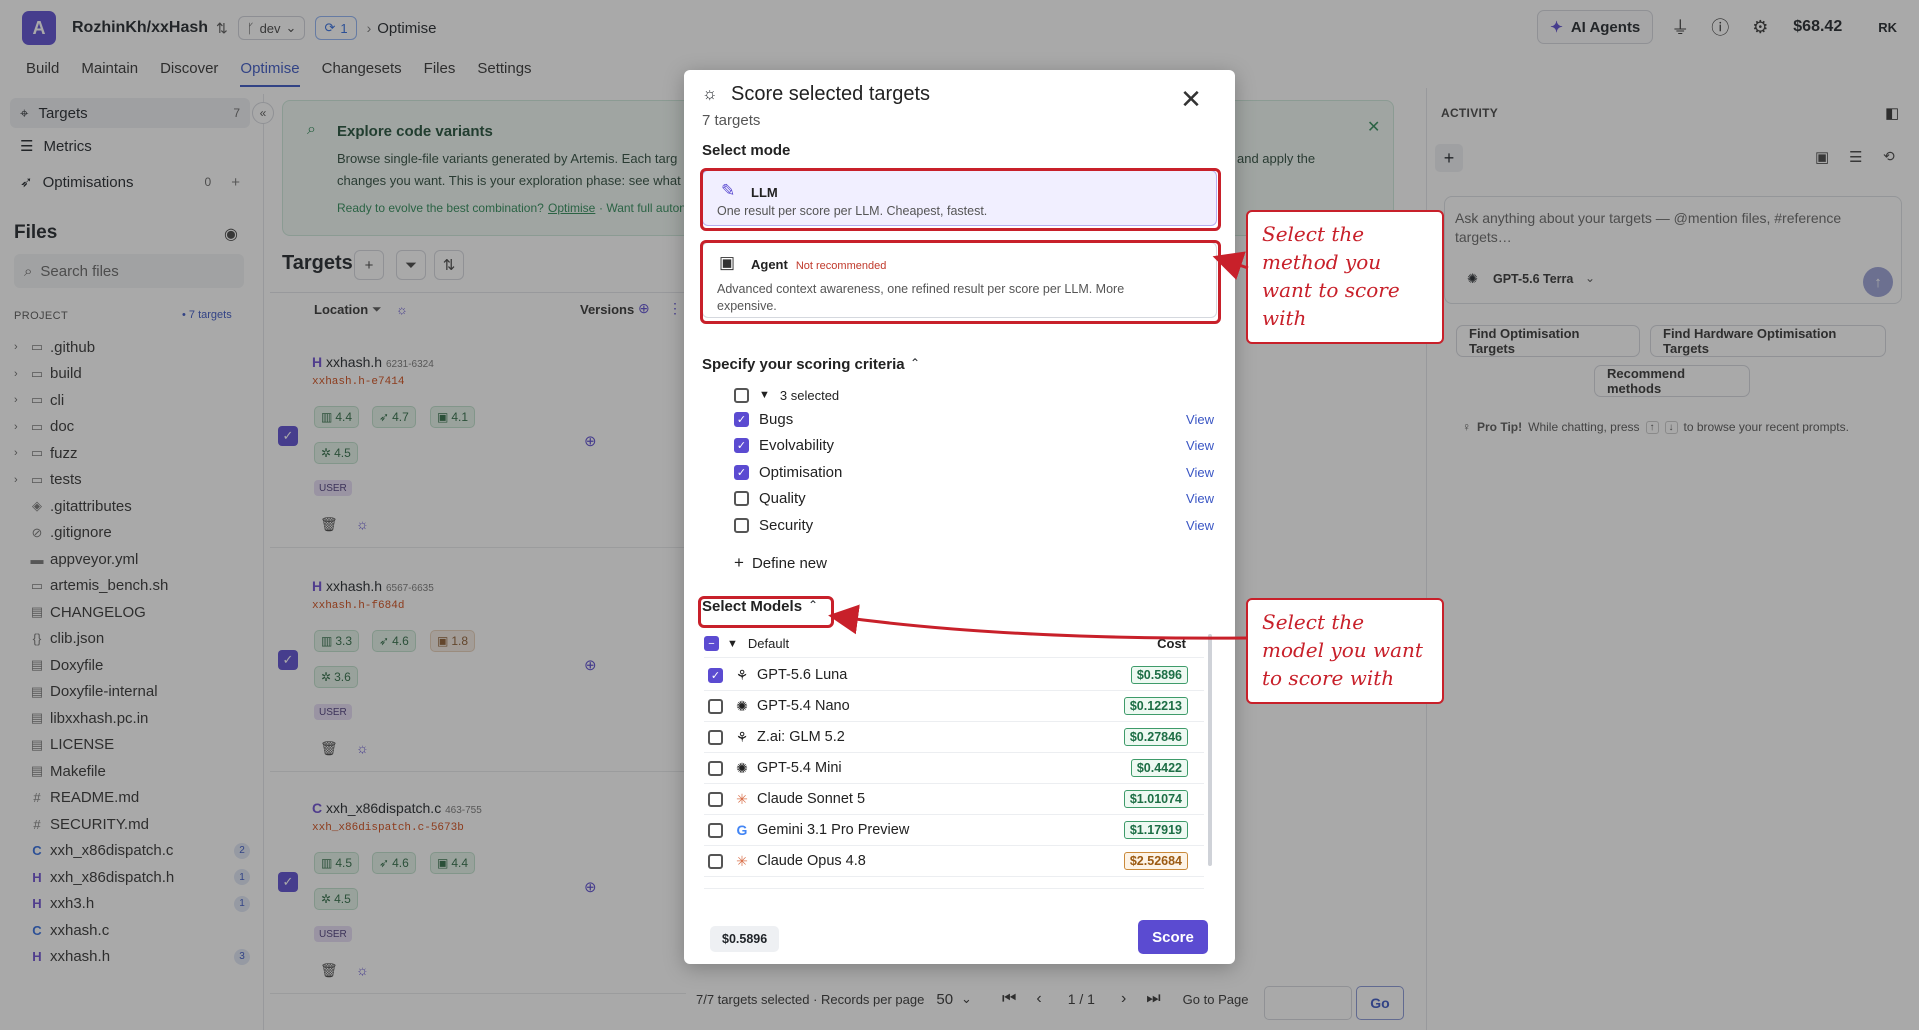 The height and width of the screenshot is (1030, 1919). What do you see at coordinates (1038, 622) in the screenshot?
I see `model-arrow` at bounding box center [1038, 622].